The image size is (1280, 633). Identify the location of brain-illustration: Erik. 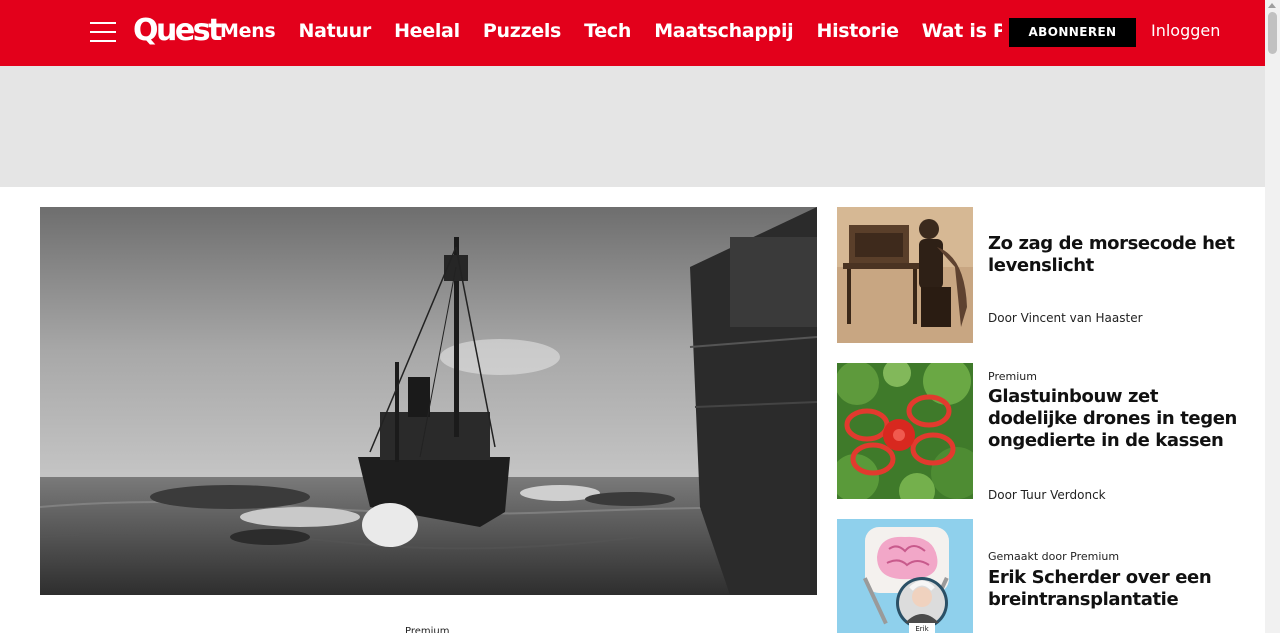
(905, 576).